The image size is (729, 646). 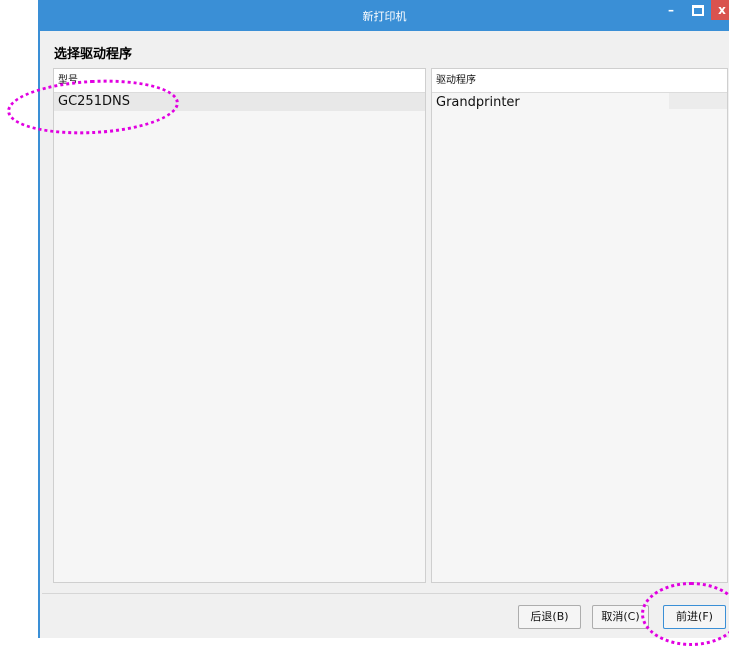 I want to click on maximize-icon, so click(x=698, y=10).